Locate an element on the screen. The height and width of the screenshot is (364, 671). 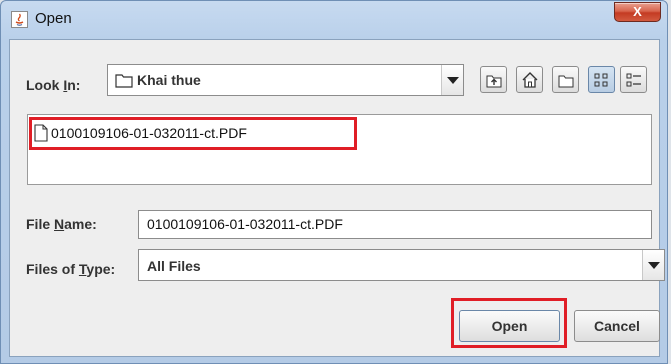
highlight-box-open is located at coordinates (509, 323).